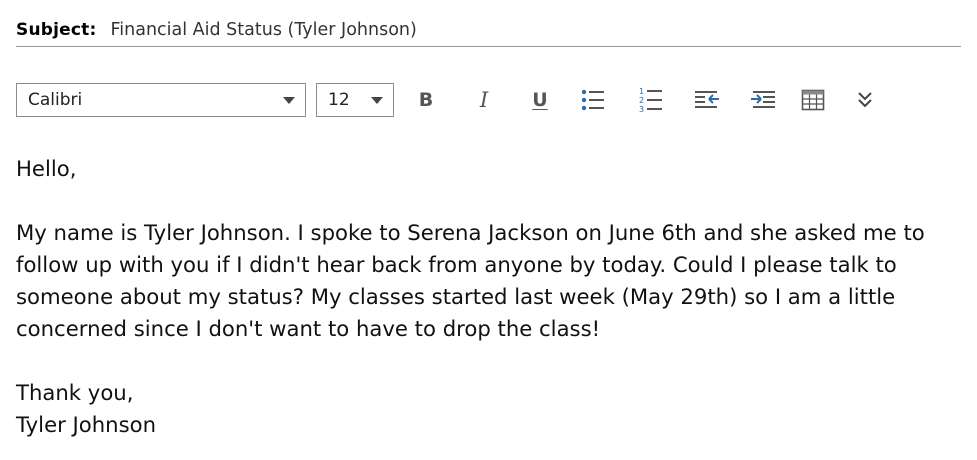 The width and height of the screenshot is (977, 460). What do you see at coordinates (55, 100) in the screenshot?
I see `font-family-value: Calibri` at bounding box center [55, 100].